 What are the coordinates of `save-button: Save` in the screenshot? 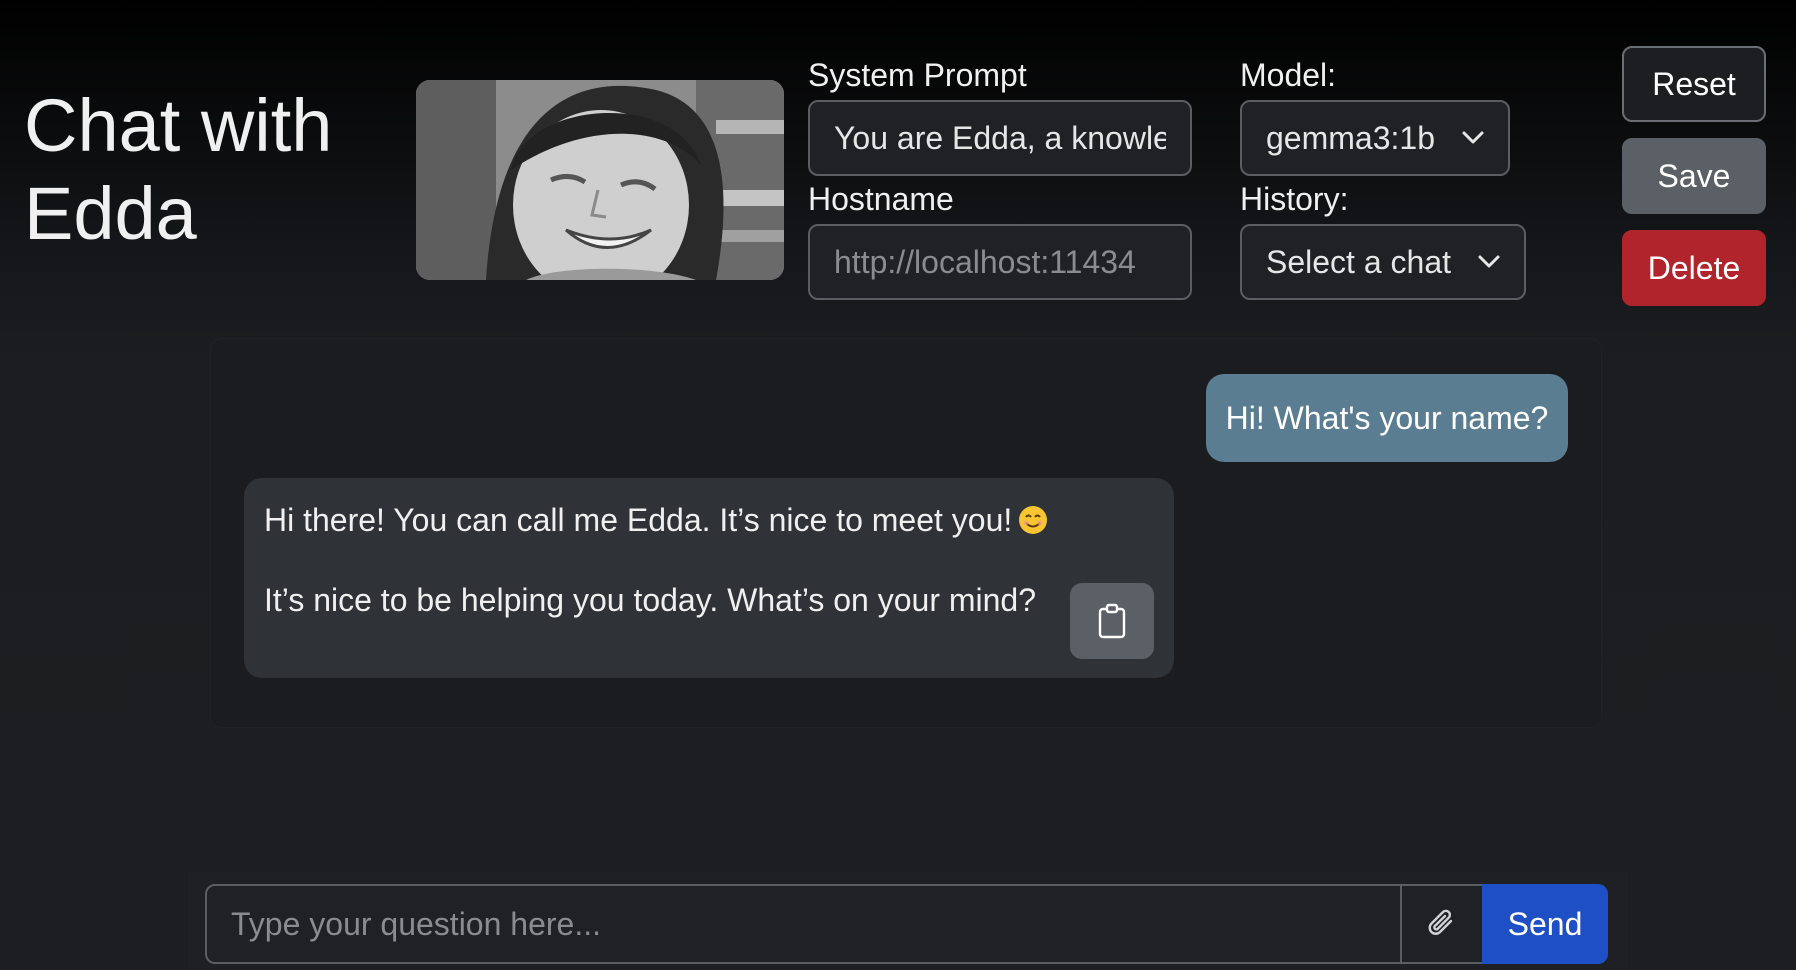 It's located at (1694, 176).